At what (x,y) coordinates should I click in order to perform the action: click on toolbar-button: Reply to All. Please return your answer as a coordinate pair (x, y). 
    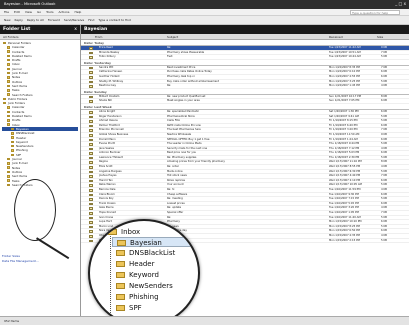
    Looking at the image, I should click on (35, 20).